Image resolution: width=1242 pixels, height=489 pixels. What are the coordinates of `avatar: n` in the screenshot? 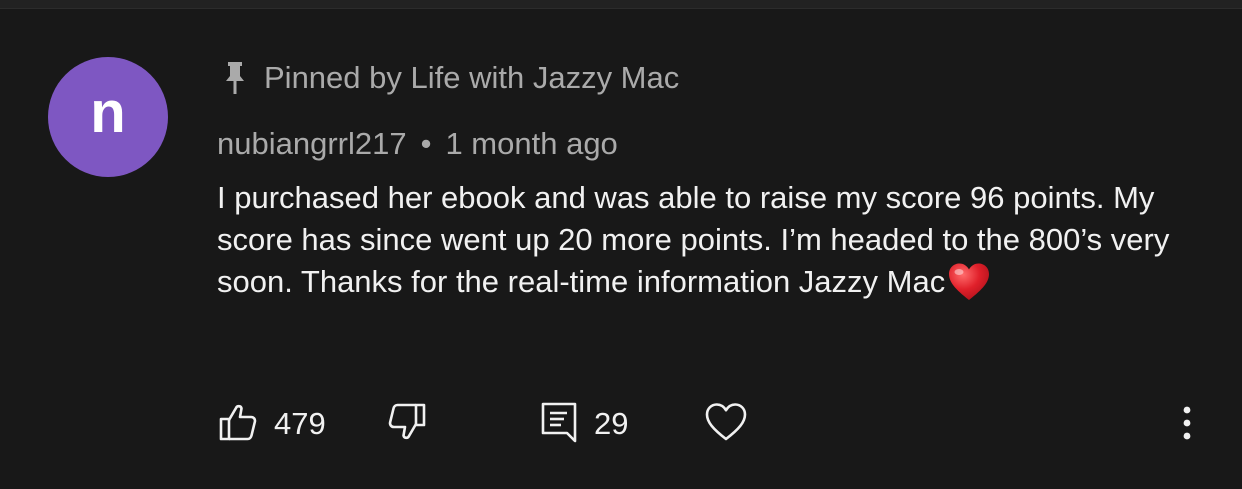 It's located at (108, 117).